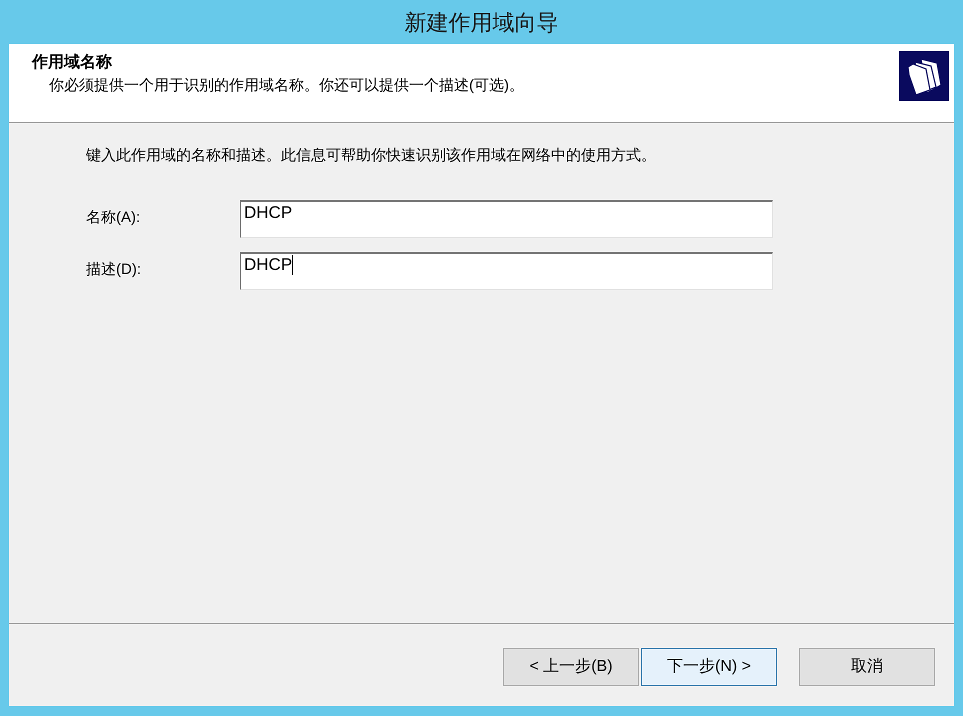 The width and height of the screenshot is (963, 716). Describe the element at coordinates (114, 270) in the screenshot. I see `field-label: 描述(D):` at that location.